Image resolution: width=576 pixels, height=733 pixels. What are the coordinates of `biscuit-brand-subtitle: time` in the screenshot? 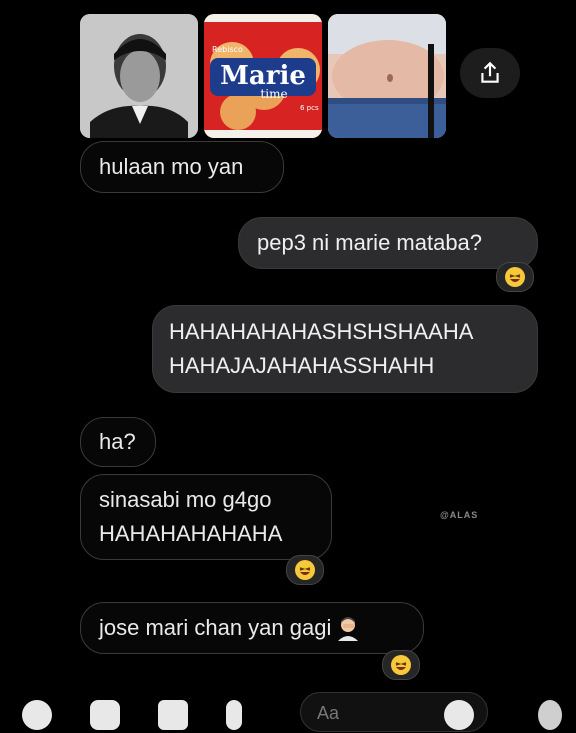 It's located at (273, 94).